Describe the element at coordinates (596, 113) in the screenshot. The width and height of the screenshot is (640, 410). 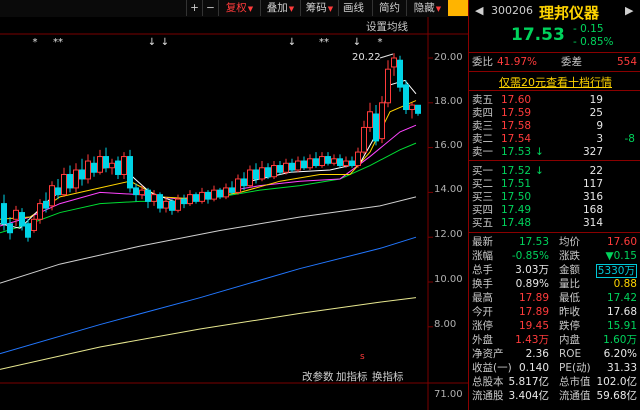
I see `ask-volume: 25` at that location.